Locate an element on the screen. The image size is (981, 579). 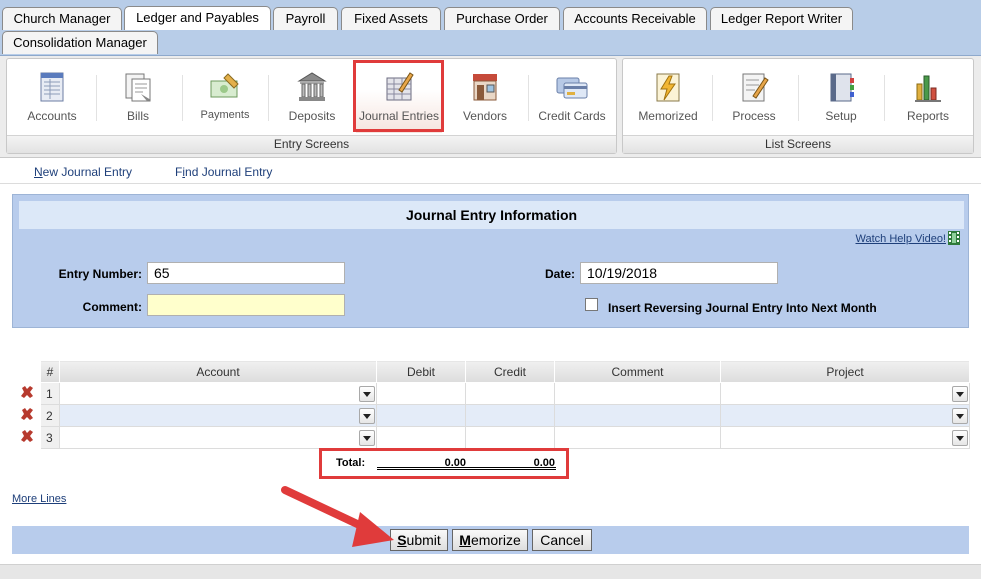
memorize-button: Memorize is located at coordinates (490, 540).